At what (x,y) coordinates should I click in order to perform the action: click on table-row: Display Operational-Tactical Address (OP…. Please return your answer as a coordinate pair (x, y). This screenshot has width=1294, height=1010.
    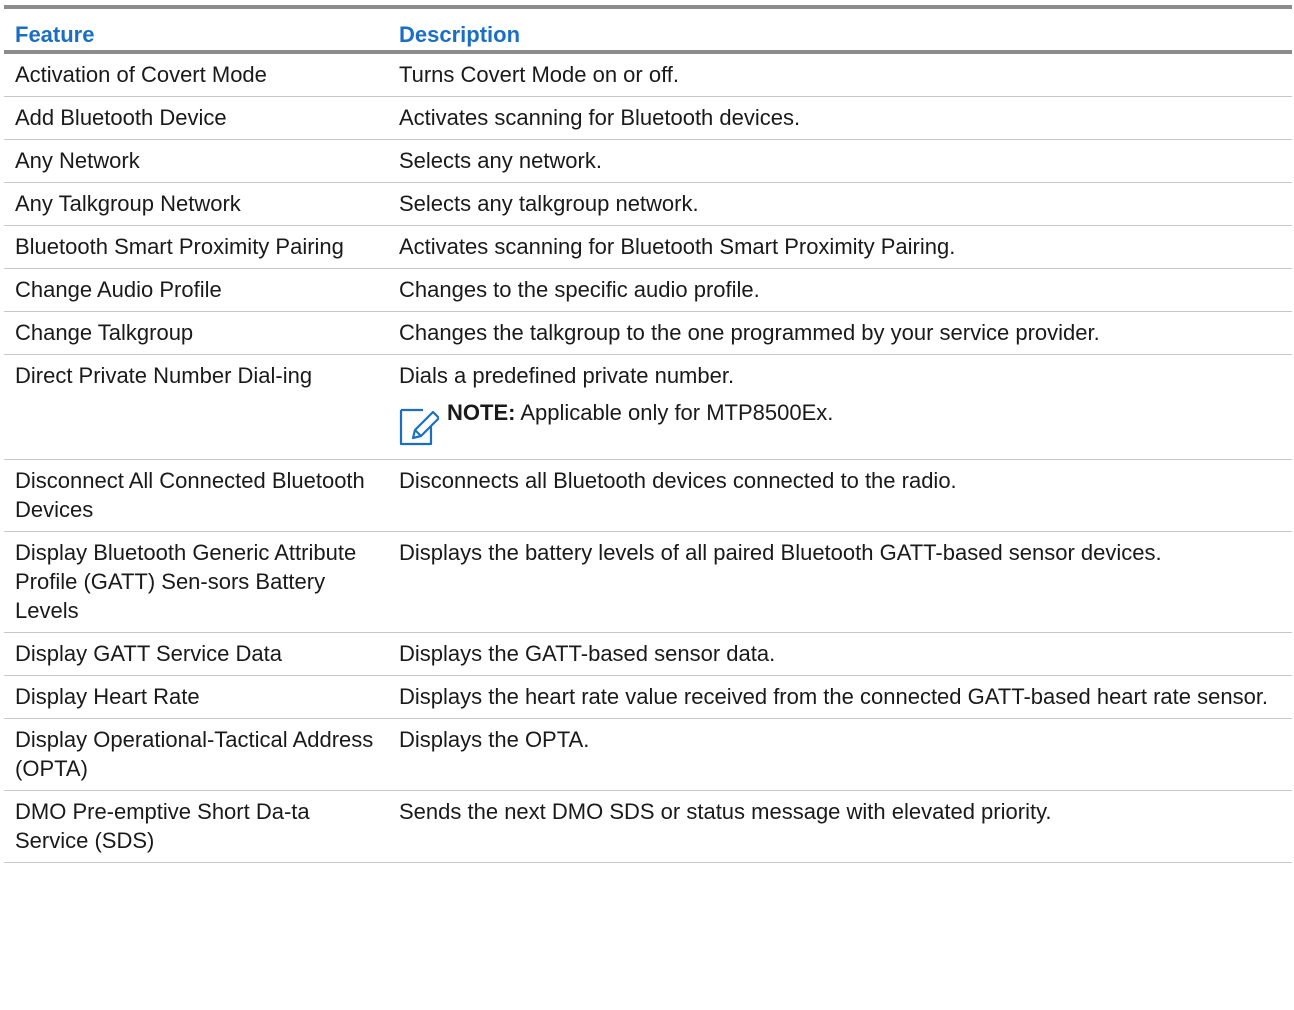
    Looking at the image, I should click on (648, 755).